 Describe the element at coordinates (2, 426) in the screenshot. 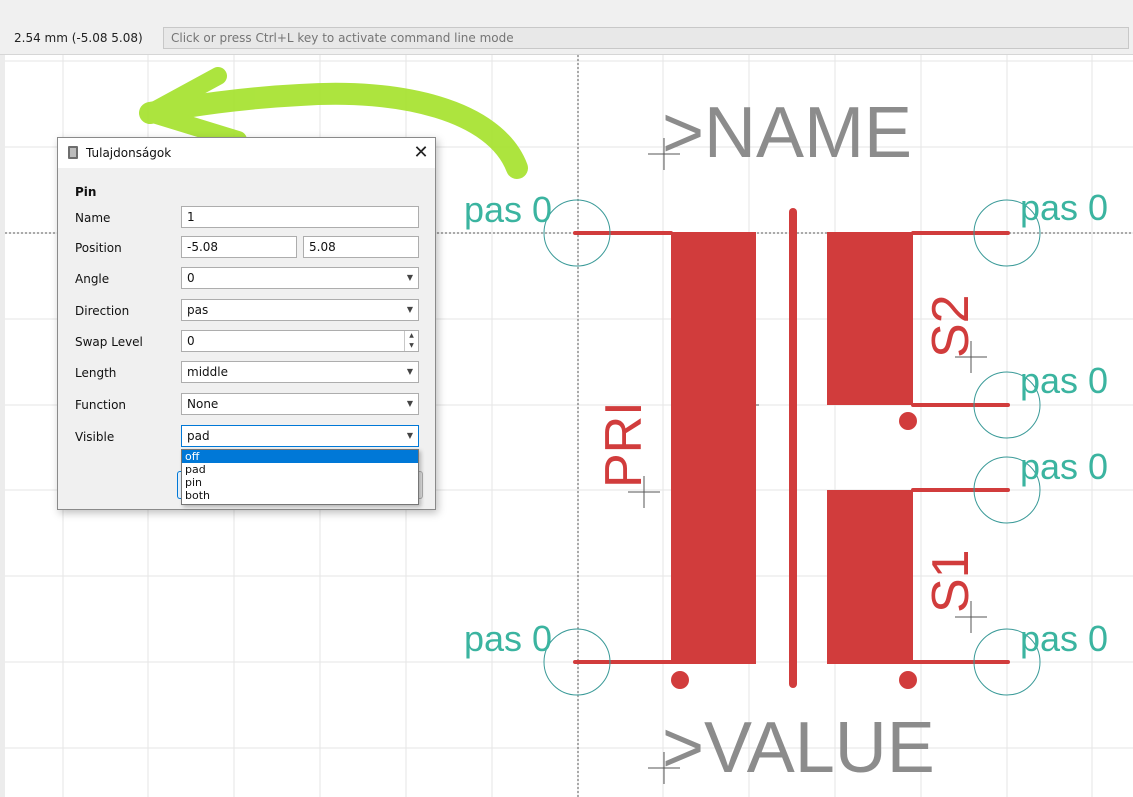

I see `canvas-left-edge` at that location.